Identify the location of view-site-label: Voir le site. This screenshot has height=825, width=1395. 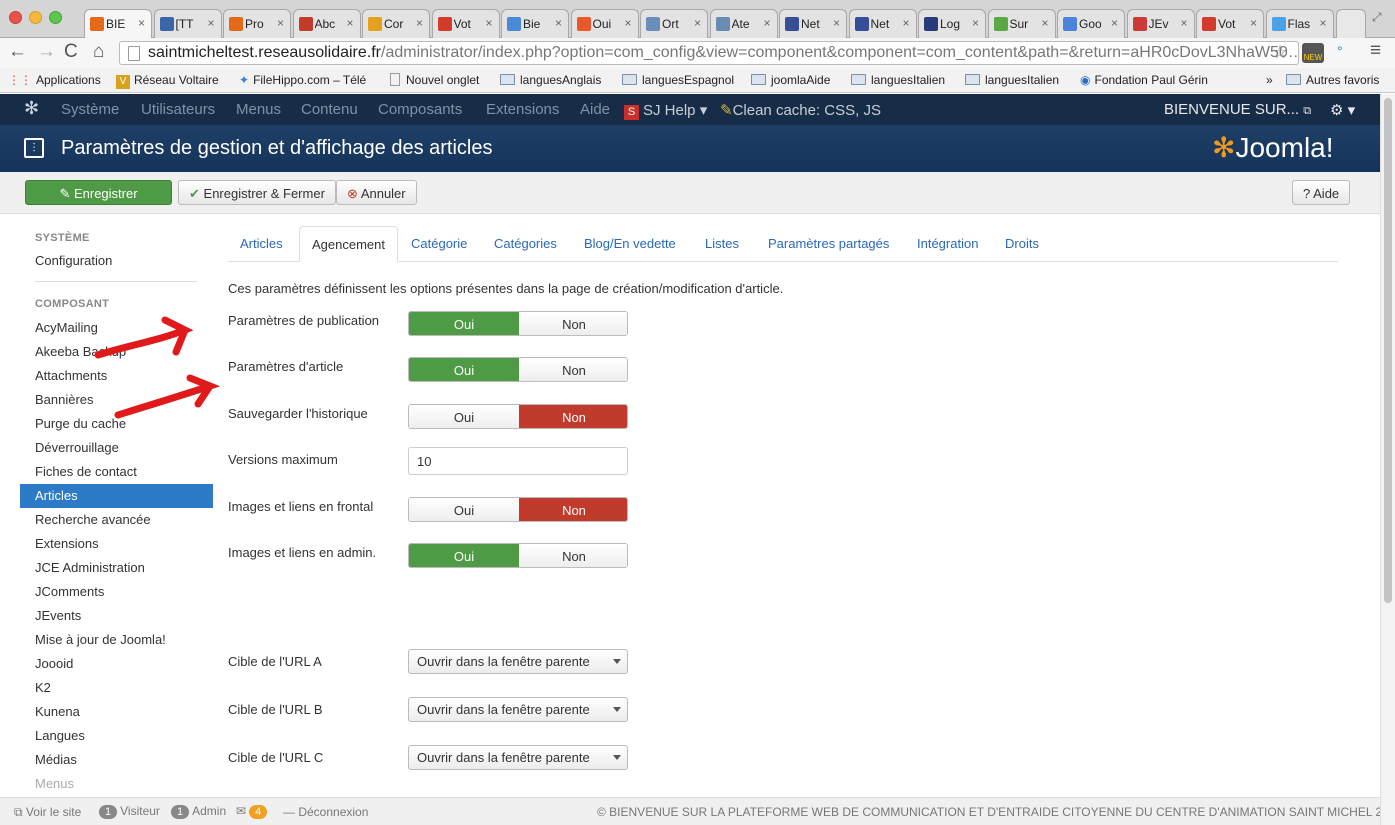
(53, 812).